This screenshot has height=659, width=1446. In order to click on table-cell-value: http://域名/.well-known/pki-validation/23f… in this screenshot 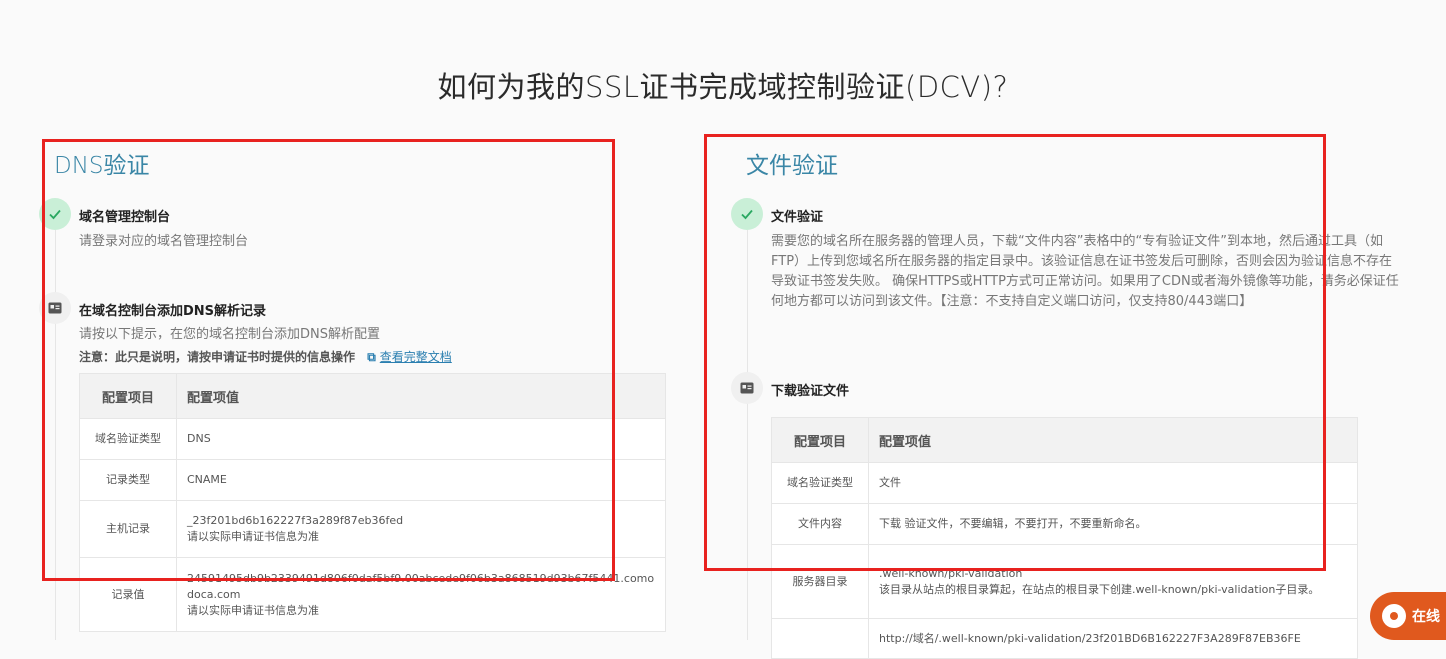, I will do `click(1113, 638)`.